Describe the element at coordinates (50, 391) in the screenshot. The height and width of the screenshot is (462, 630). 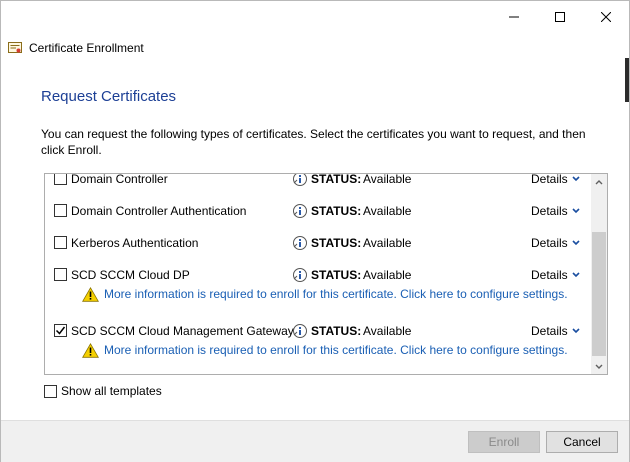
I see `show-all-templates-checkbox` at that location.